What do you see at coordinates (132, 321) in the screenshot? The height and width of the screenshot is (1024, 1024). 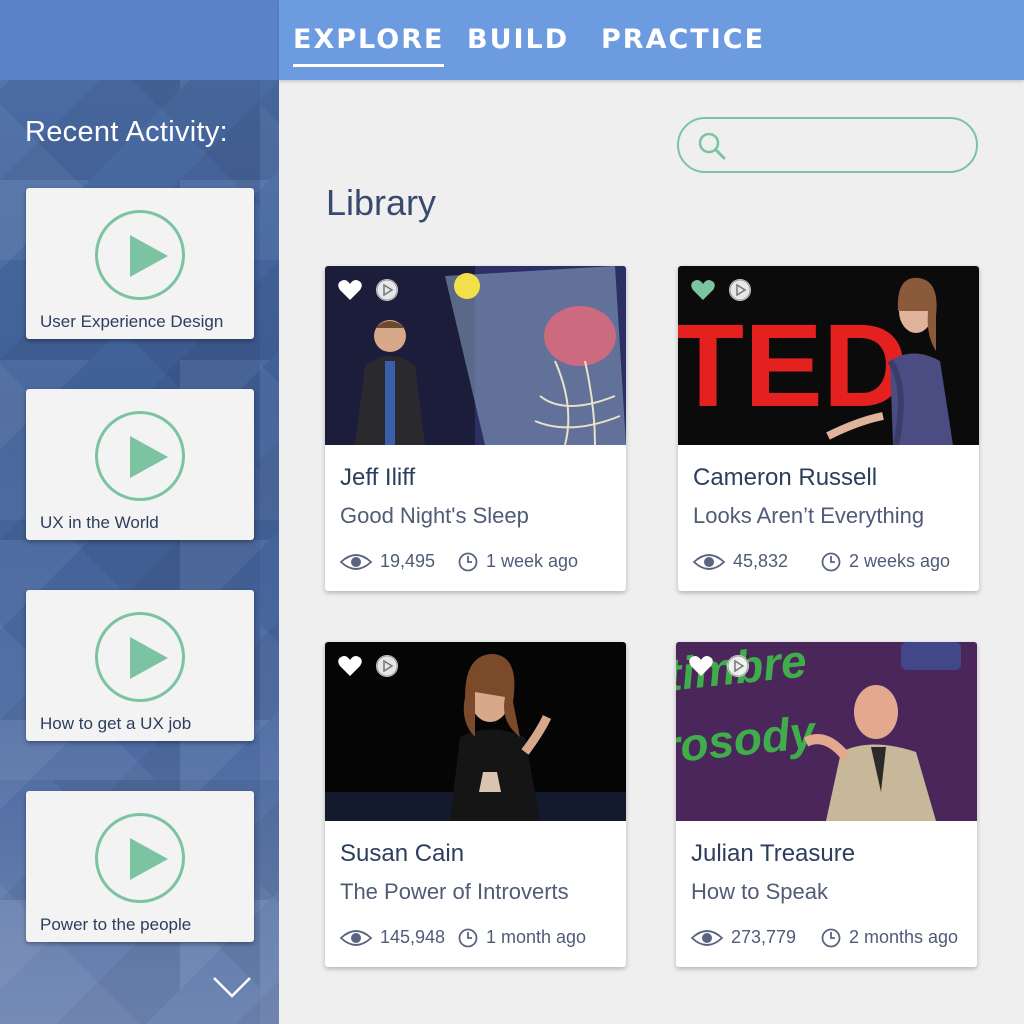 I see `recent-item-label: User Experience Design` at bounding box center [132, 321].